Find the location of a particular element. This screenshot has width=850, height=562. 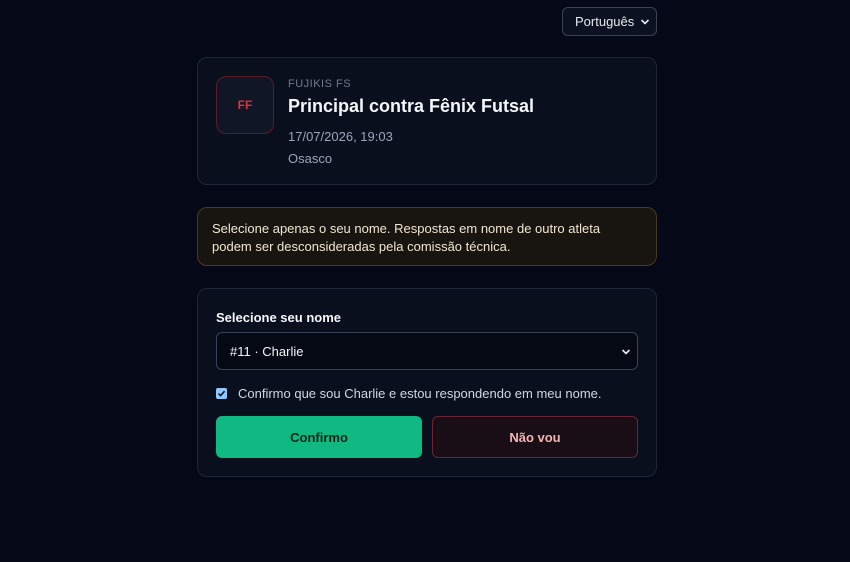

player-select: #11 · Charlie is located at coordinates (427, 351).